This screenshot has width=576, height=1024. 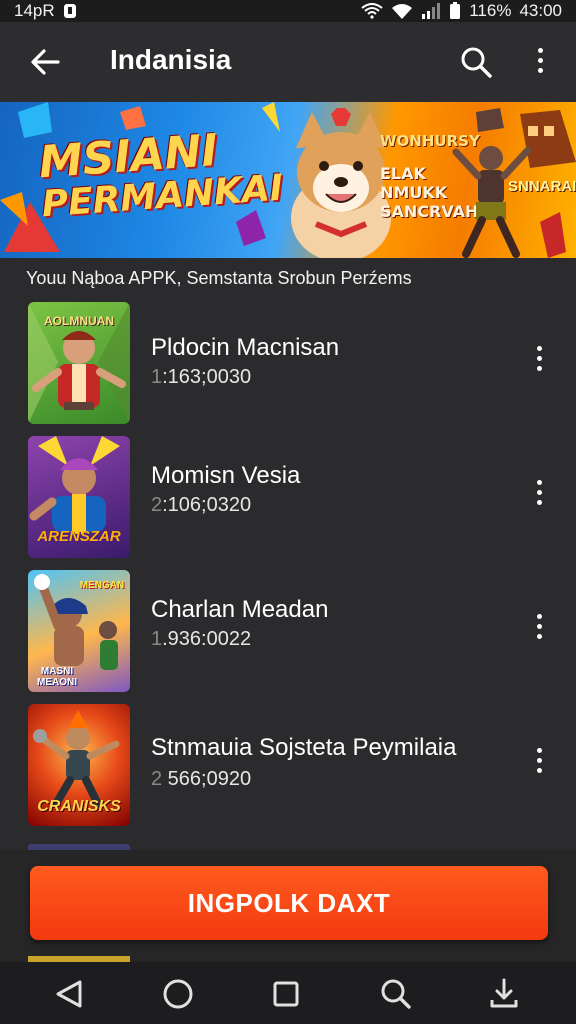 What do you see at coordinates (490, 10) in the screenshot?
I see `battery-percent: 116%` at bounding box center [490, 10].